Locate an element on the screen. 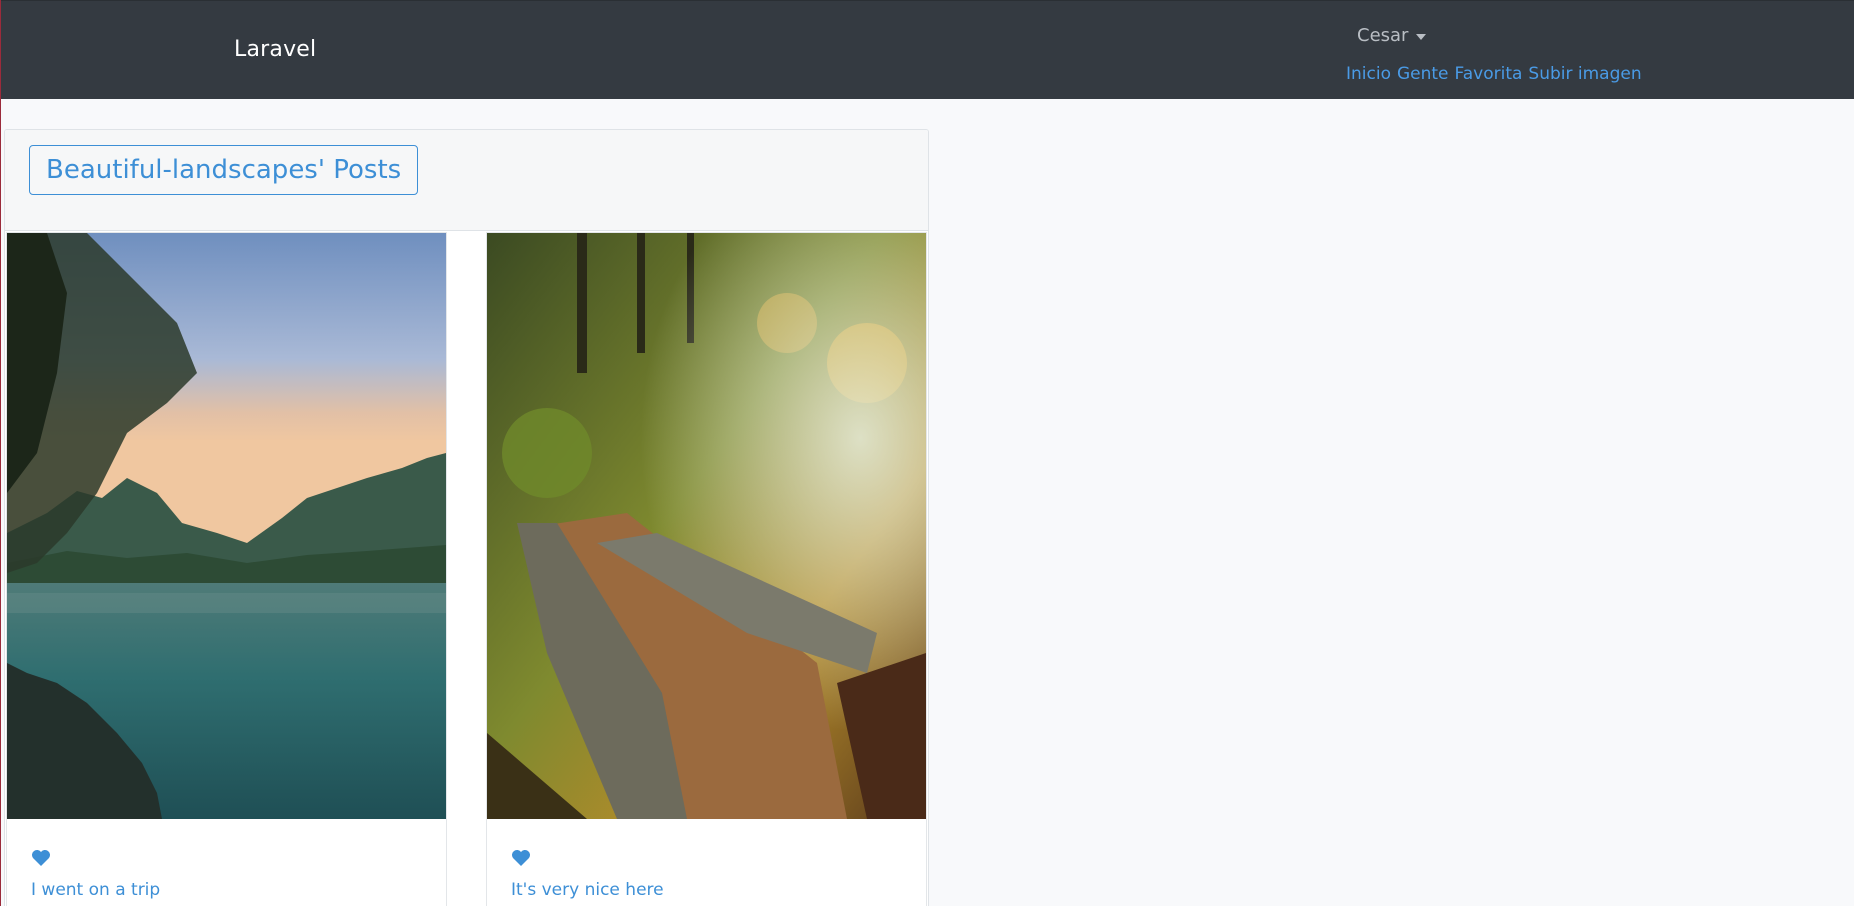 This screenshot has height=906, width=1854. nav-links: Inicio Gente Favorita Subir imagen is located at coordinates (1494, 74).